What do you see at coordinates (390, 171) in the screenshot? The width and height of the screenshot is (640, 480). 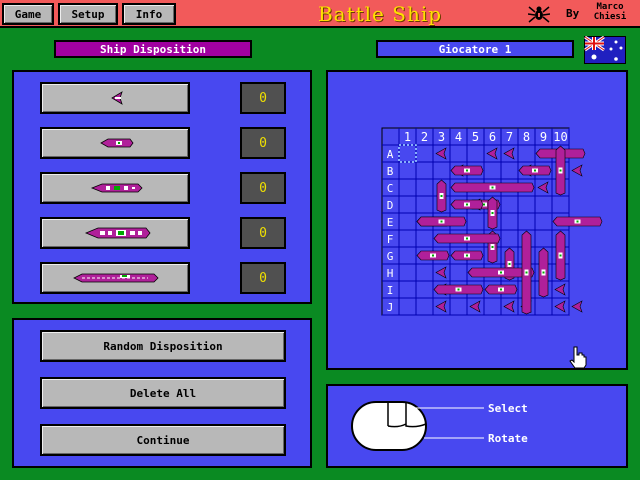 I see `row-label: B` at bounding box center [390, 171].